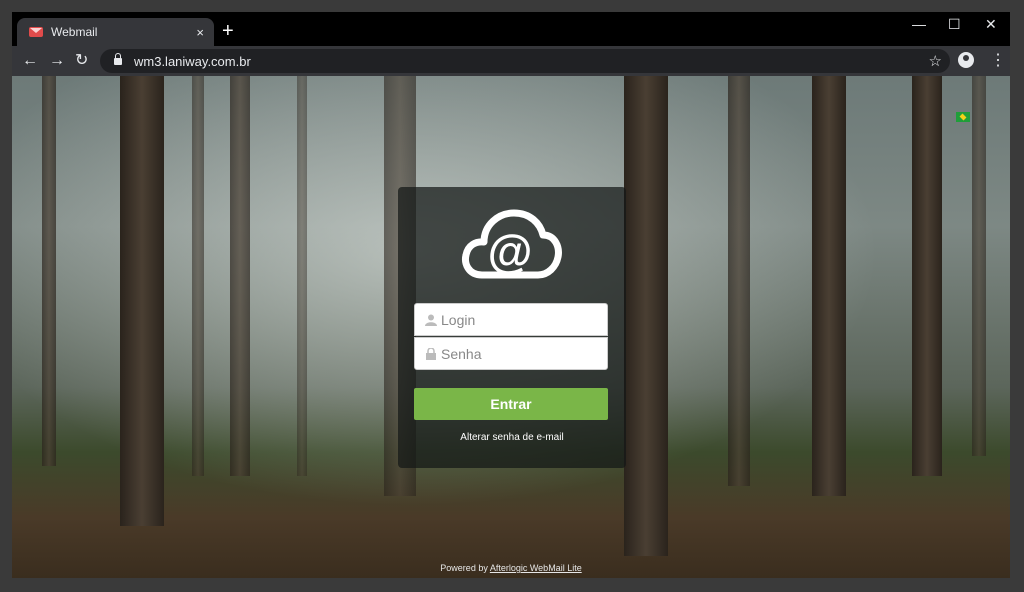 This screenshot has height=592, width=1024. I want to click on tab-title: Webmail, so click(74, 32).